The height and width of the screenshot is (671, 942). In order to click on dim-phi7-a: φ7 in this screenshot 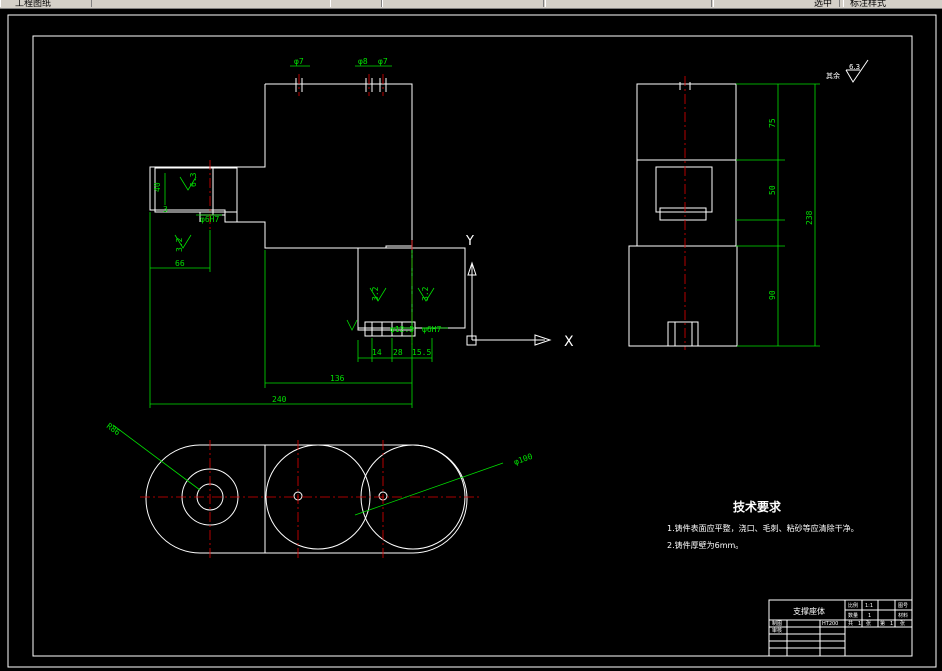, I will do `click(299, 61)`.